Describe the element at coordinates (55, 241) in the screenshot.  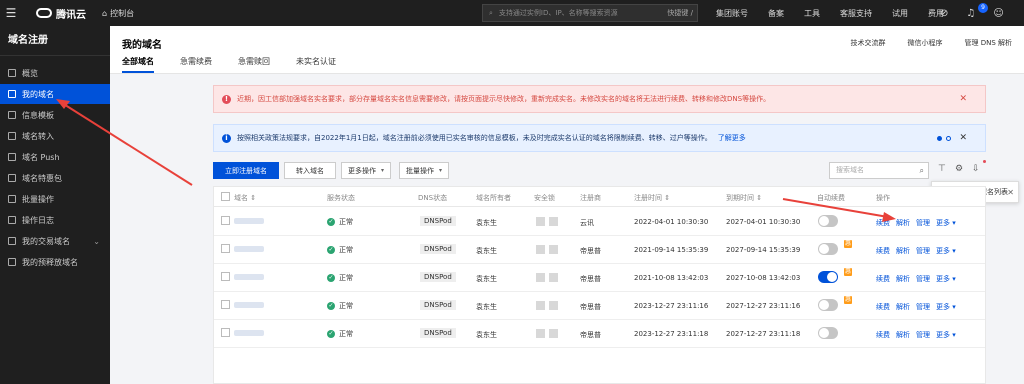
I see `sidebar-item-trading: 我的交易域名 ⌄` at that location.